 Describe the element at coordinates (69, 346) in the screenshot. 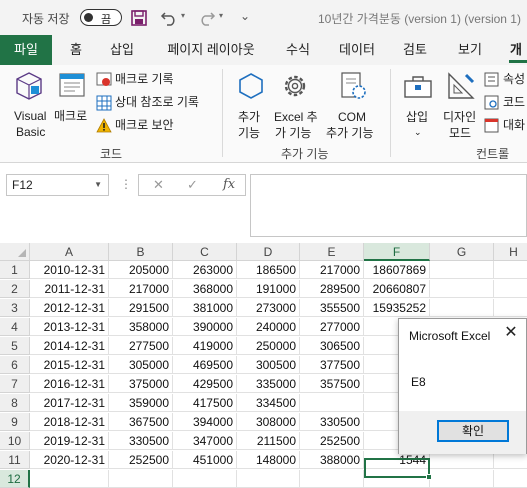

I see `cell-a5: 2014-12-31` at that location.